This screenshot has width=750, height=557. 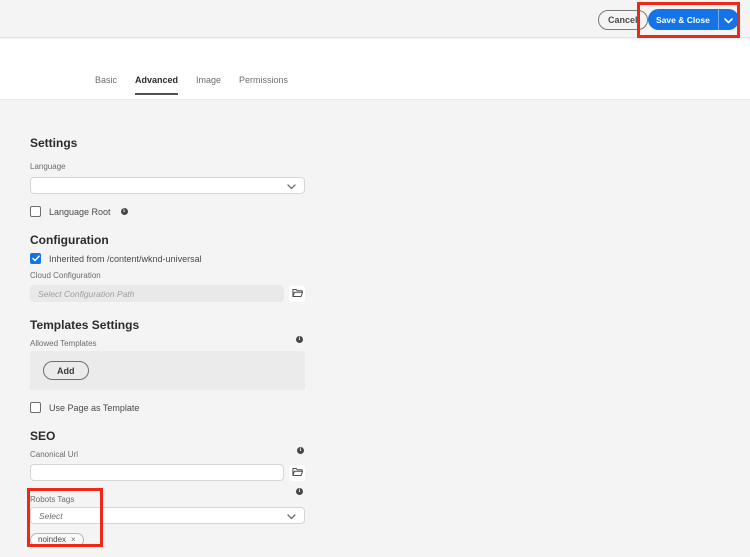 What do you see at coordinates (167, 211) in the screenshot?
I see `language-root-checkbox-row: Language Root` at bounding box center [167, 211].